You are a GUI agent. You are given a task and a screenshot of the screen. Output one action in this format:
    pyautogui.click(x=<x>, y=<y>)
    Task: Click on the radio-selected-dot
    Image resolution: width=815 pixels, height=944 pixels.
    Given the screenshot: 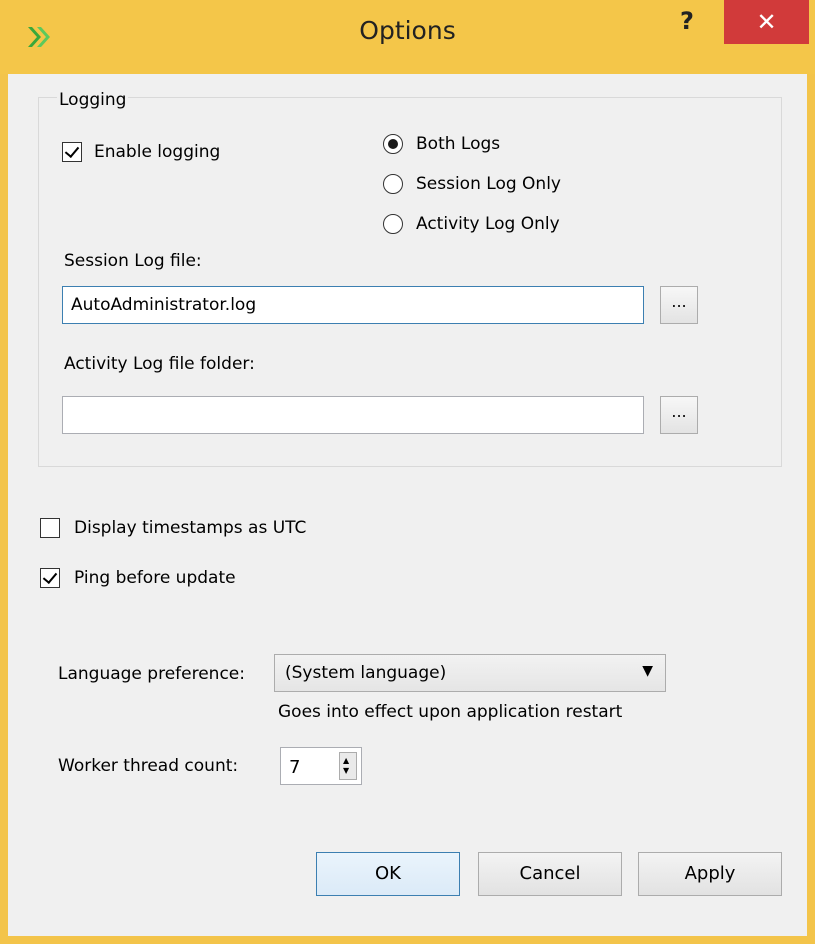 What is the action you would take?
    pyautogui.click(x=393, y=144)
    